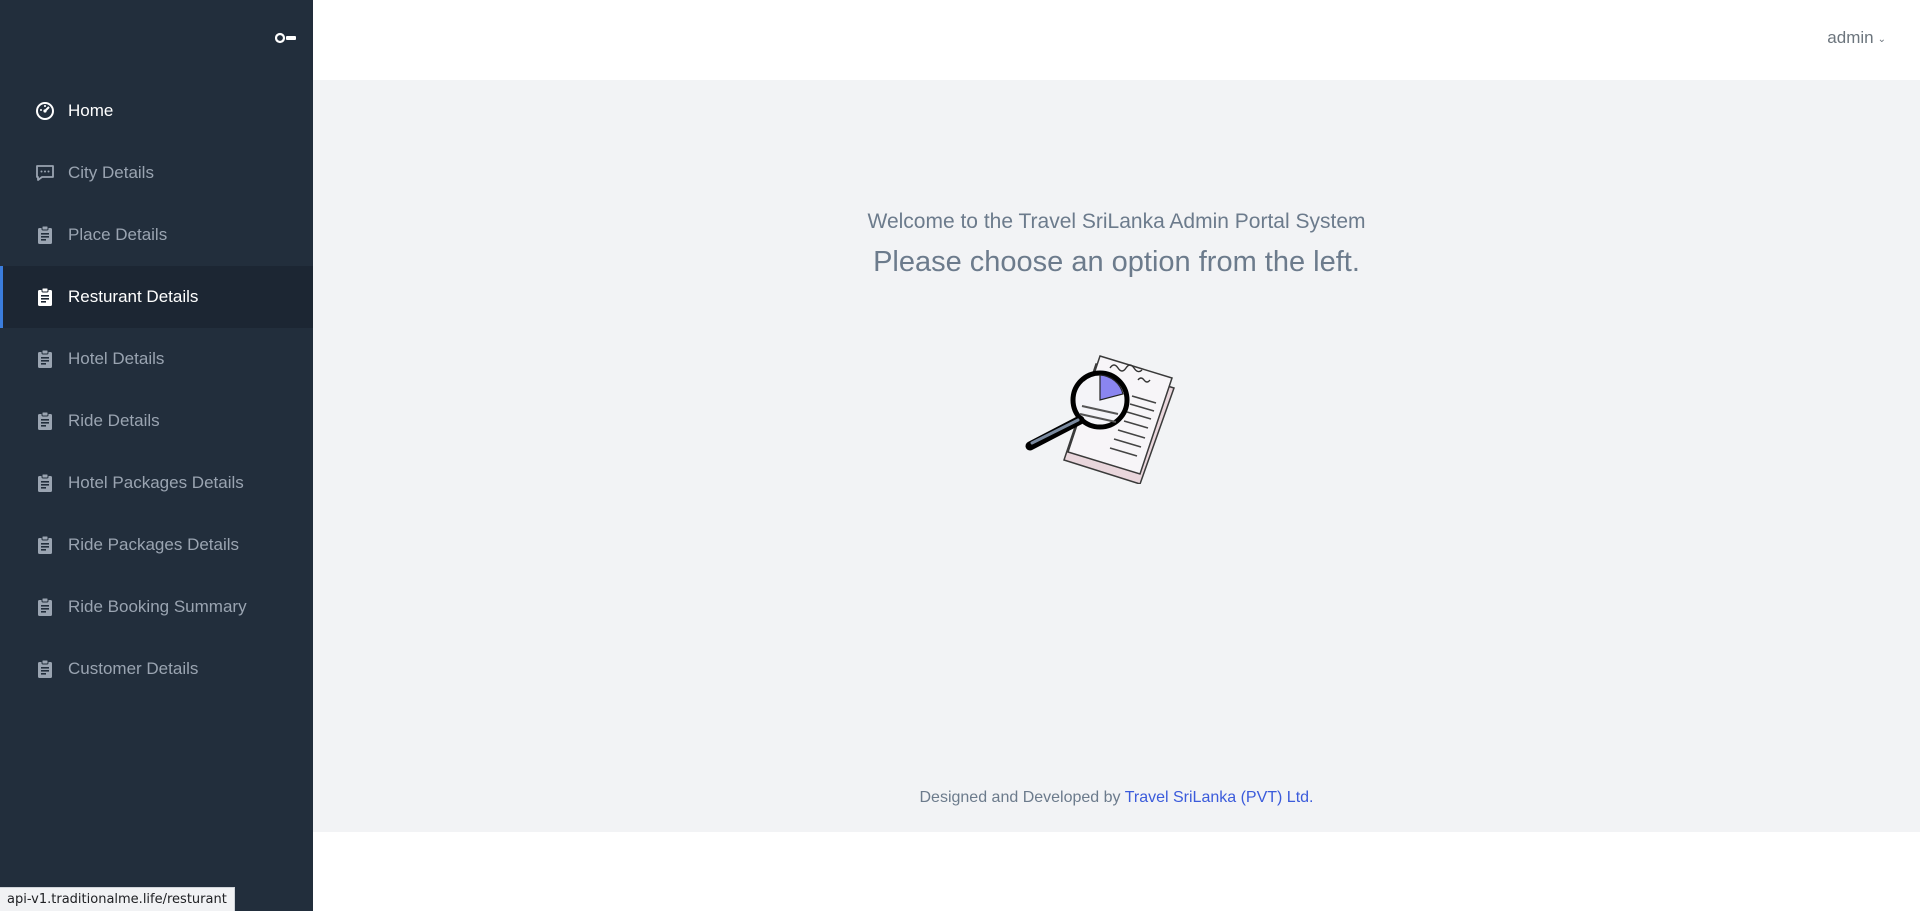 The width and height of the screenshot is (1920, 911). I want to click on sidebar-item-label: Resturant Details, so click(133, 296).